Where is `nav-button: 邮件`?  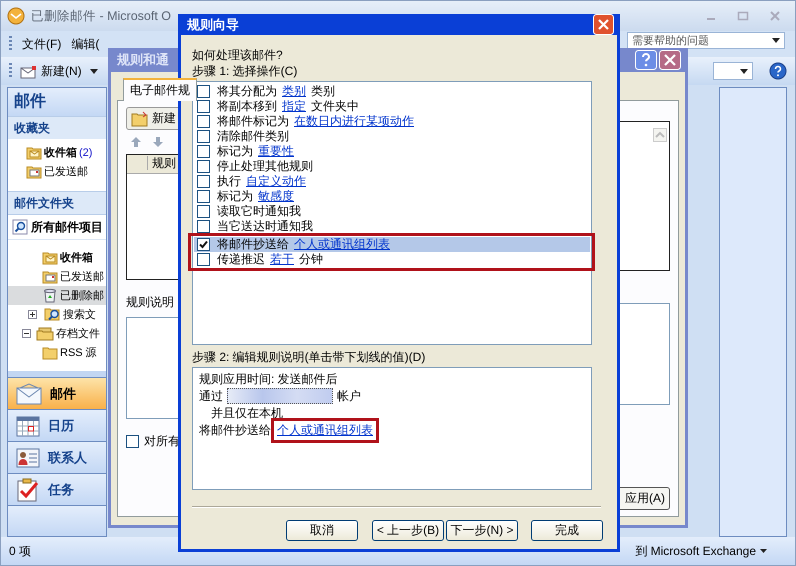
nav-button: 邮件 is located at coordinates (57, 393).